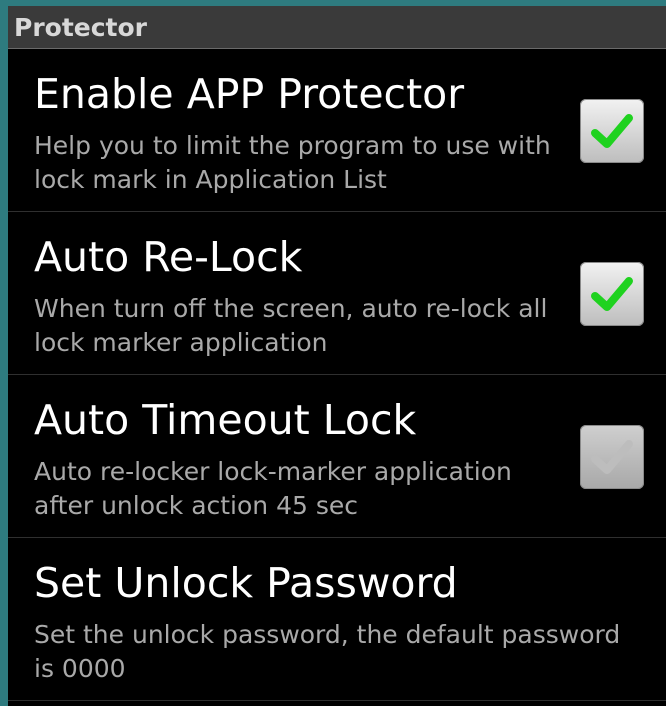 Image resolution: width=666 pixels, height=706 pixels. What do you see at coordinates (246, 583) in the screenshot?
I see `setting-title: Set Unlock Password` at bounding box center [246, 583].